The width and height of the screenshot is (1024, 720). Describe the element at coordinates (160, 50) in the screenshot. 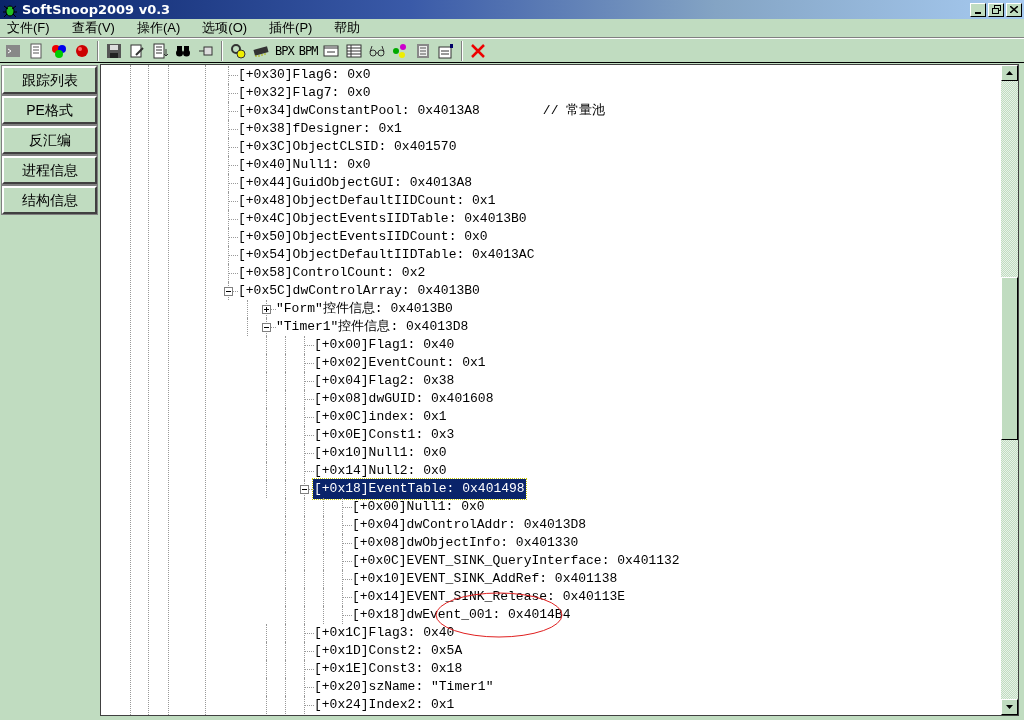

I see `list-document-icon` at that location.